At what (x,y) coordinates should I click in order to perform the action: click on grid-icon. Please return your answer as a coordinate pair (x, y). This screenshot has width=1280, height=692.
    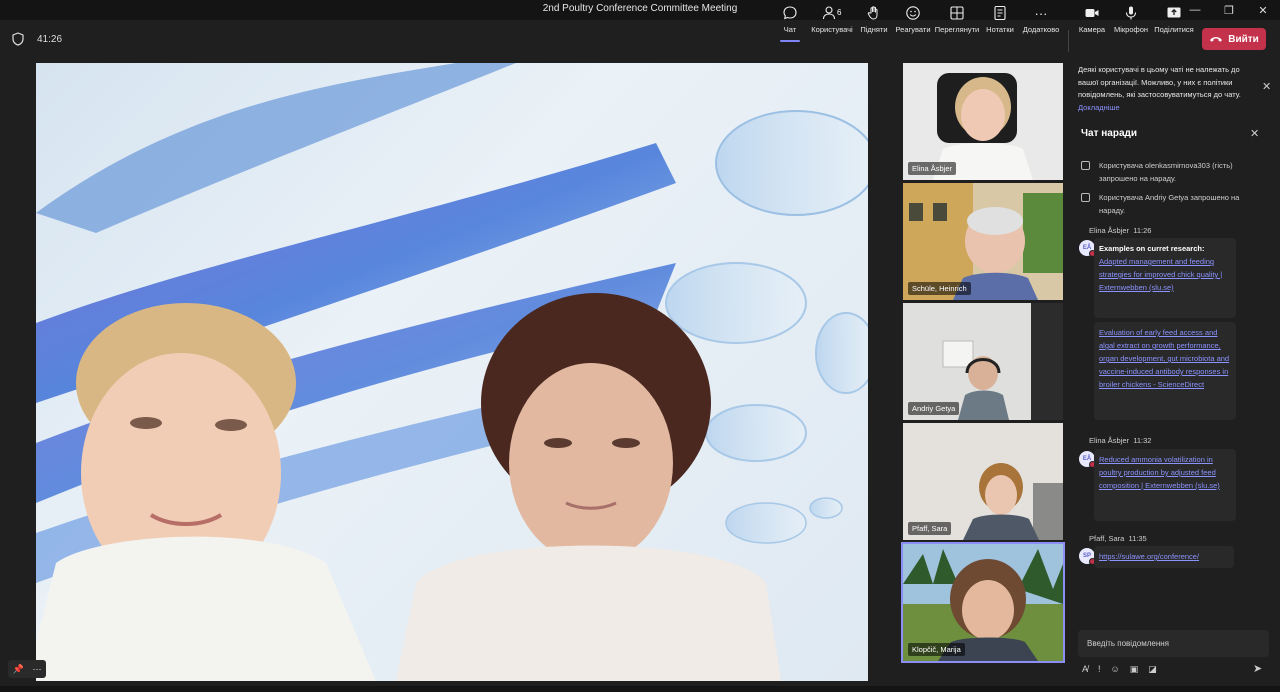
    Looking at the image, I should click on (957, 13).